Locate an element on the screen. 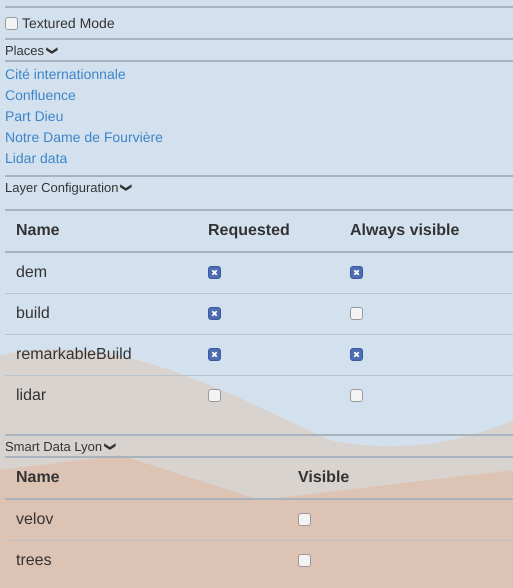 The height and width of the screenshot is (588, 513). layer-name: velov is located at coordinates (146, 519).